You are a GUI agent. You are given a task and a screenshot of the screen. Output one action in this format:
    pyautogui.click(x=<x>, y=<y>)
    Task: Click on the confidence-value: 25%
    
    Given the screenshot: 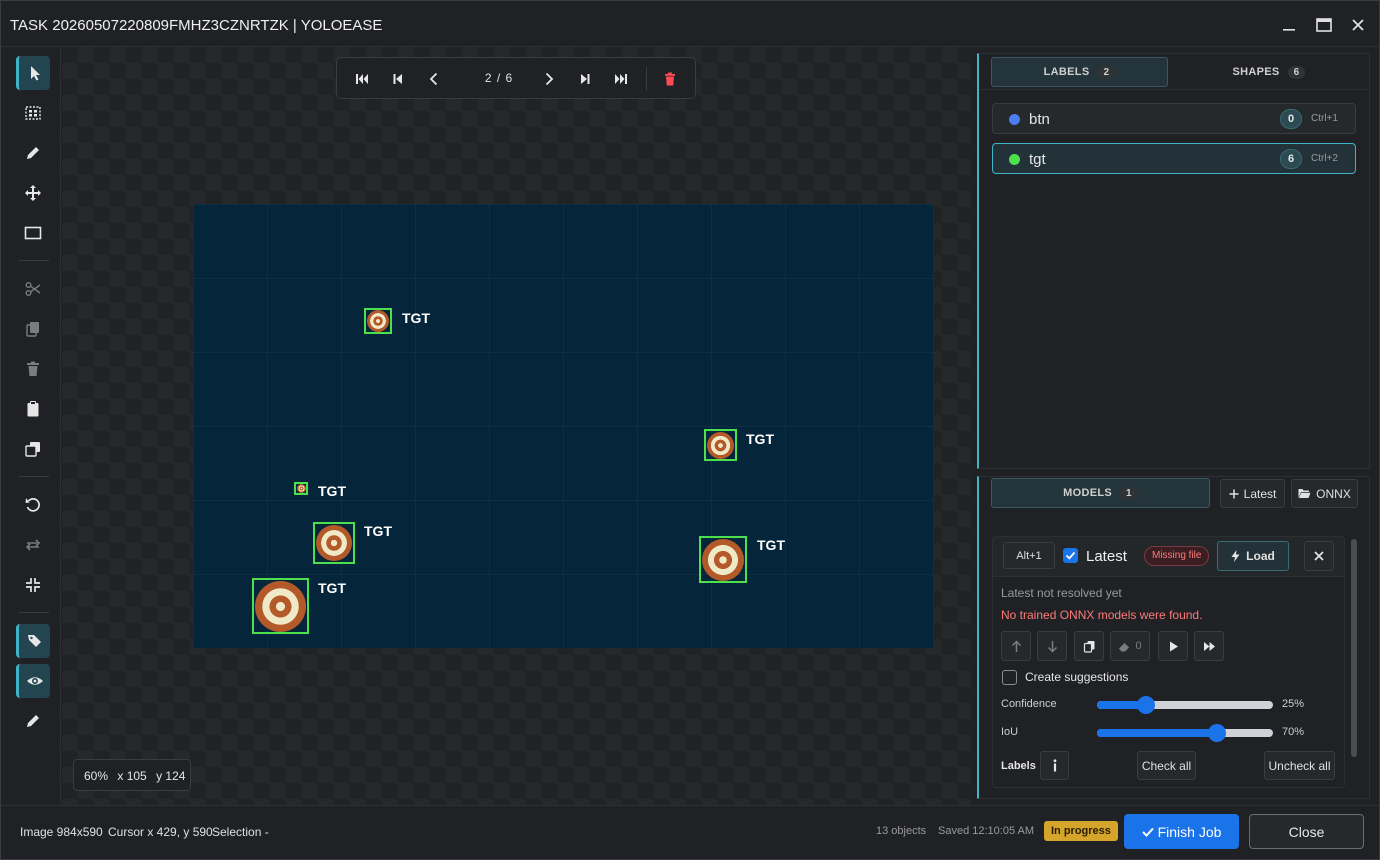 What is the action you would take?
    pyautogui.click(x=1293, y=704)
    